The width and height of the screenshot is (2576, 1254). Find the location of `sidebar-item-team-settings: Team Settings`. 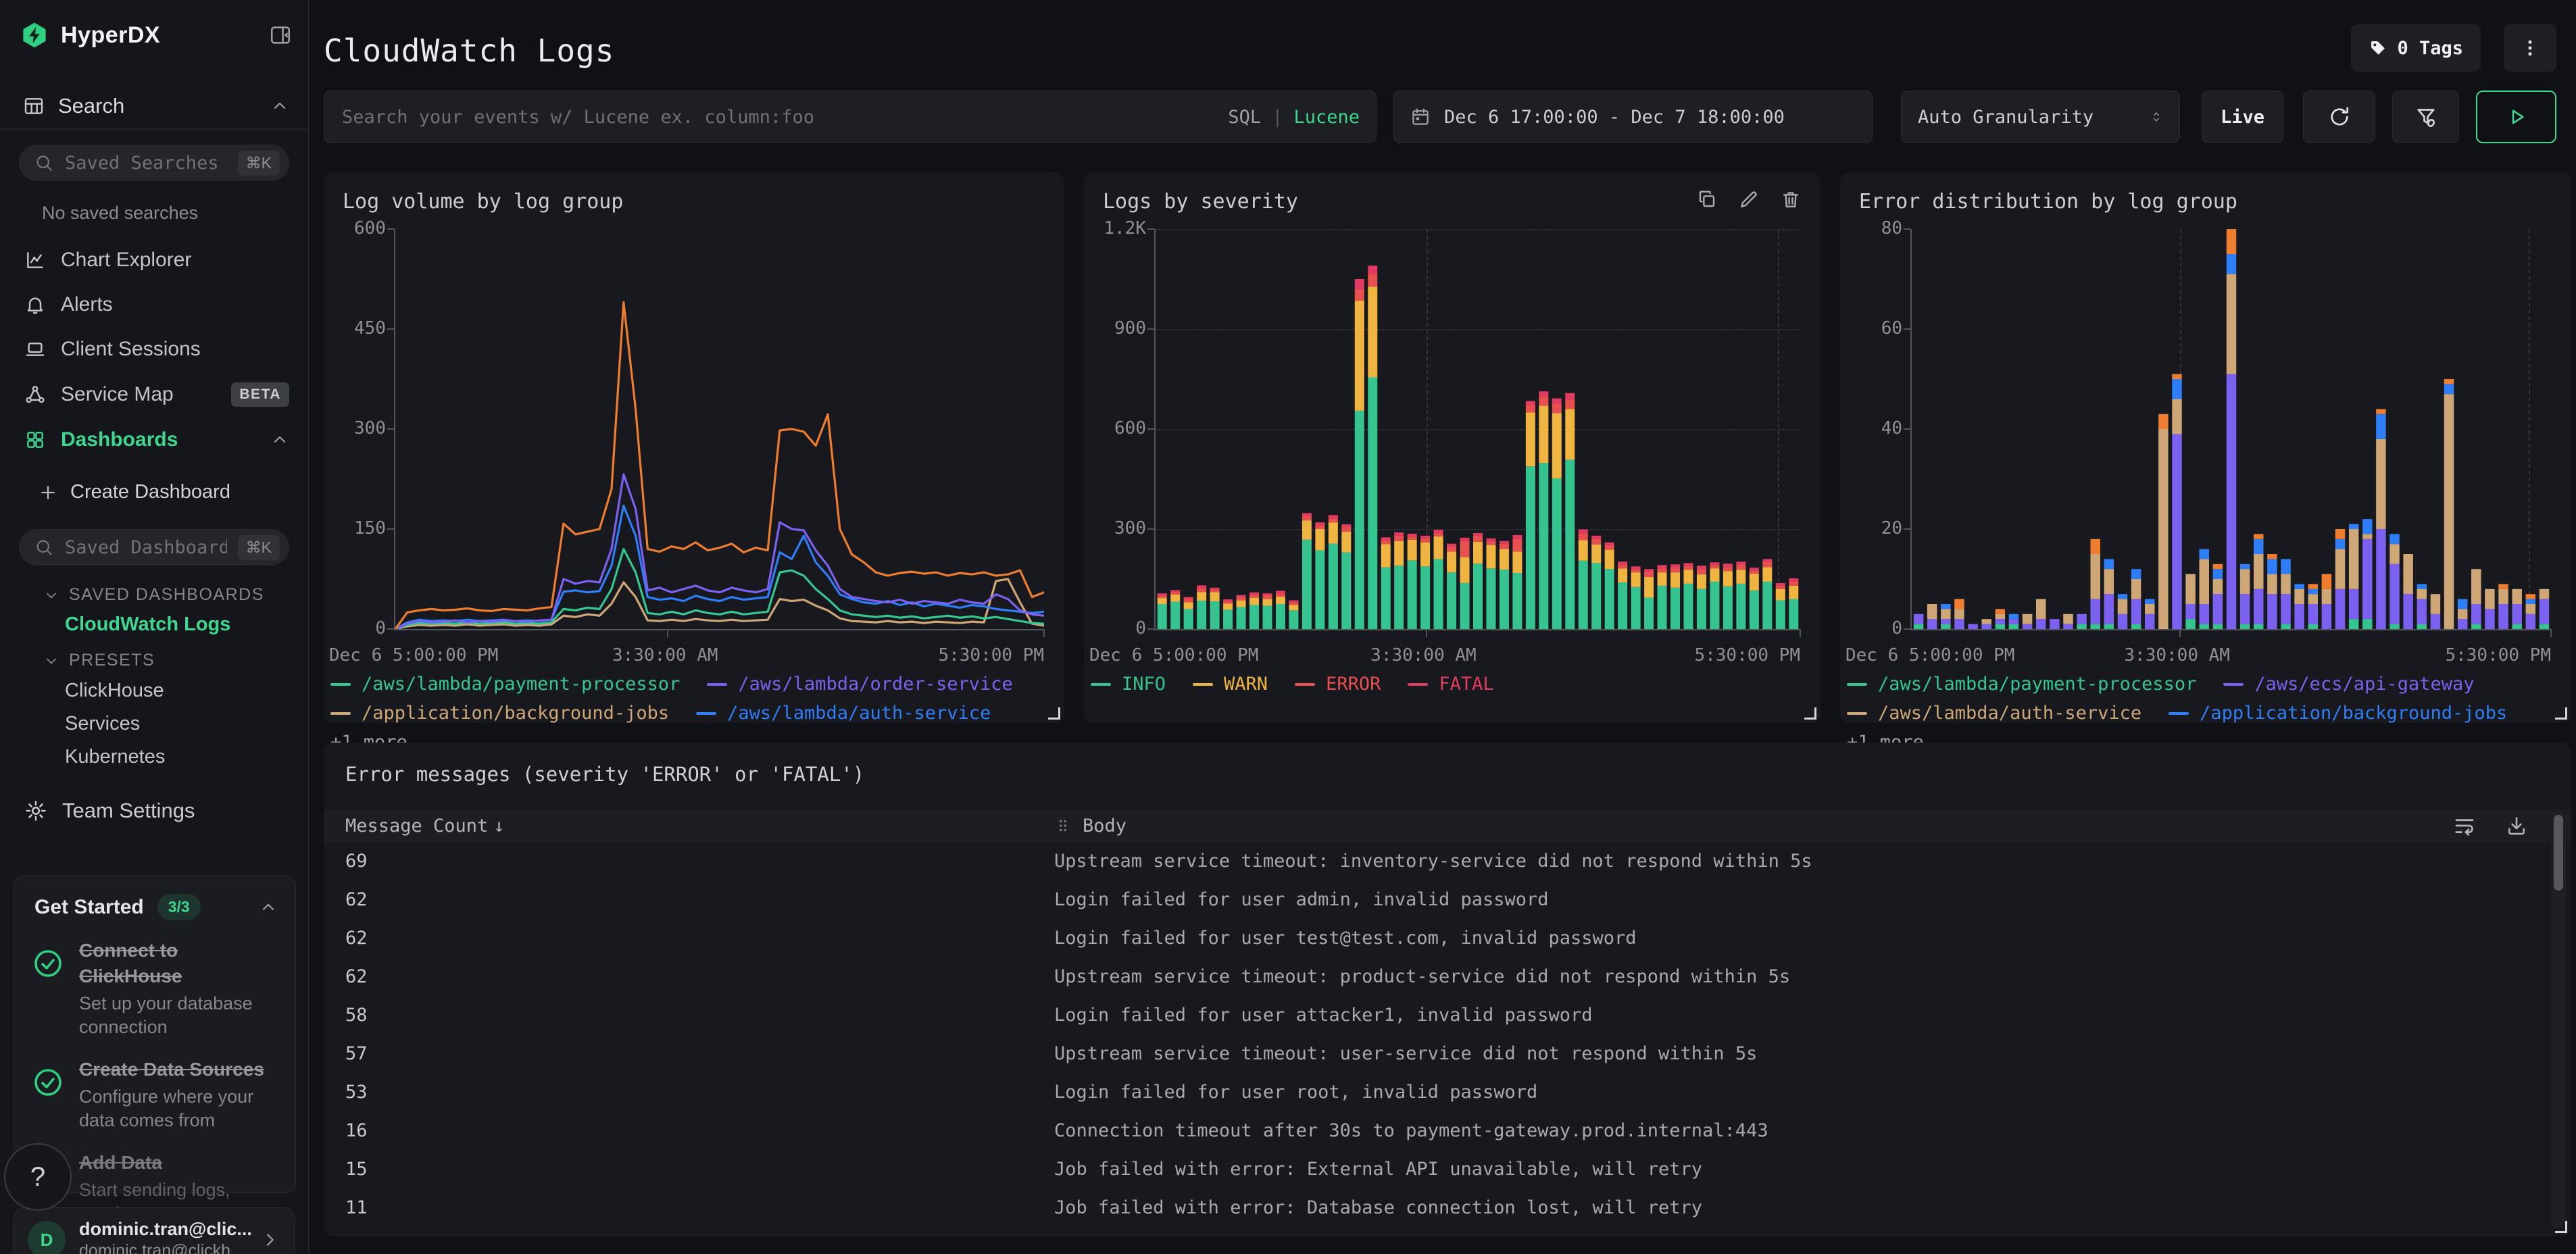

sidebar-item-team-settings: Team Settings is located at coordinates (110, 811).